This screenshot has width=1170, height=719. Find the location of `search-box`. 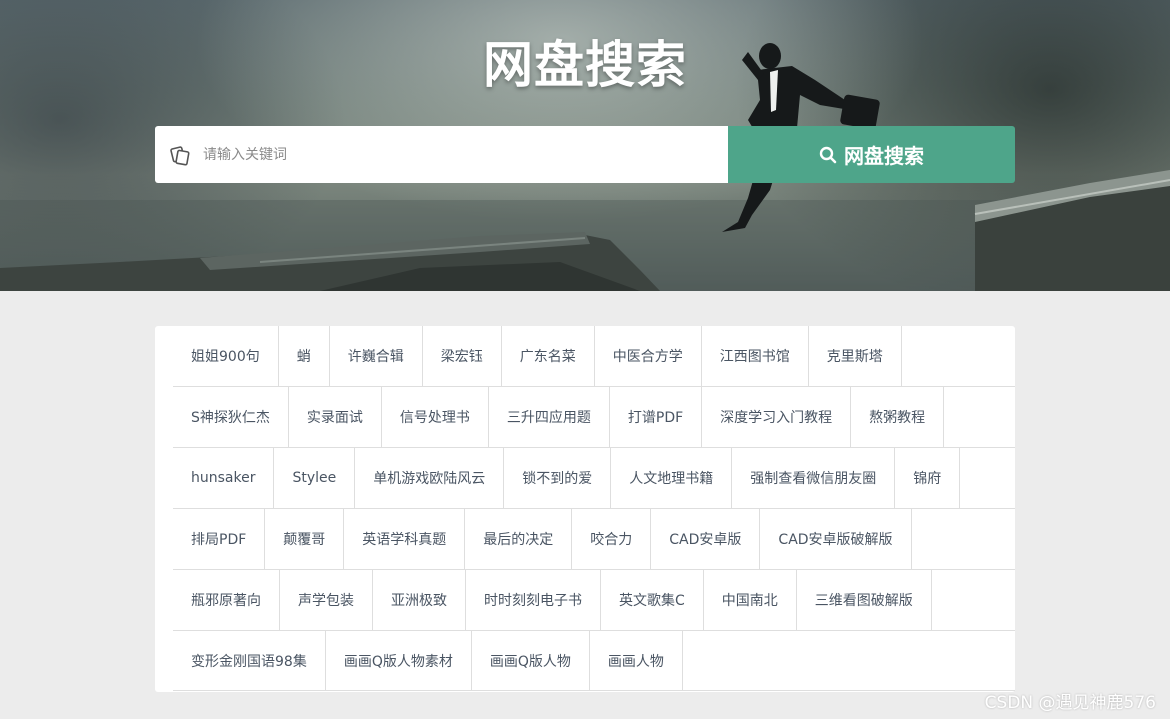

search-box is located at coordinates (441, 154).